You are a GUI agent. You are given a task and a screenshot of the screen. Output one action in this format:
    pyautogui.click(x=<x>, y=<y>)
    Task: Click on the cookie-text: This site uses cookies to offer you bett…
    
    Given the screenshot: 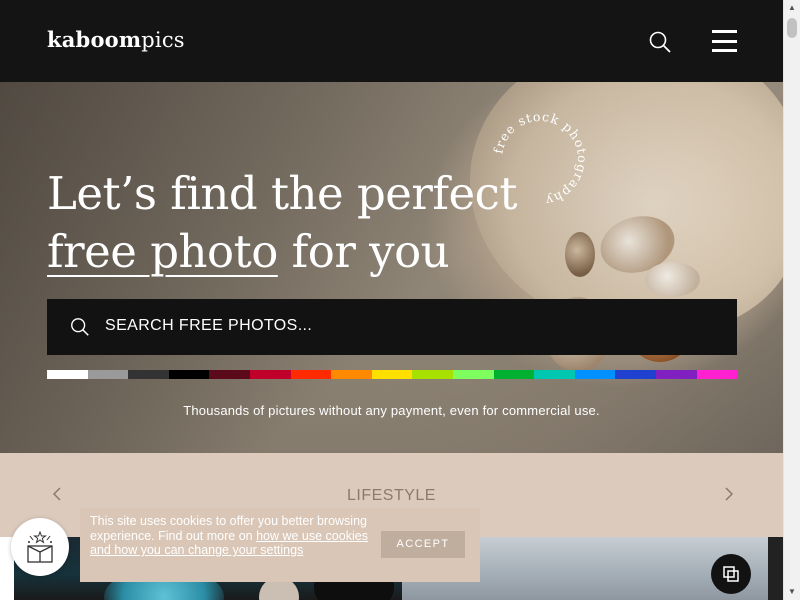 What is the action you would take?
    pyautogui.click(x=232, y=536)
    